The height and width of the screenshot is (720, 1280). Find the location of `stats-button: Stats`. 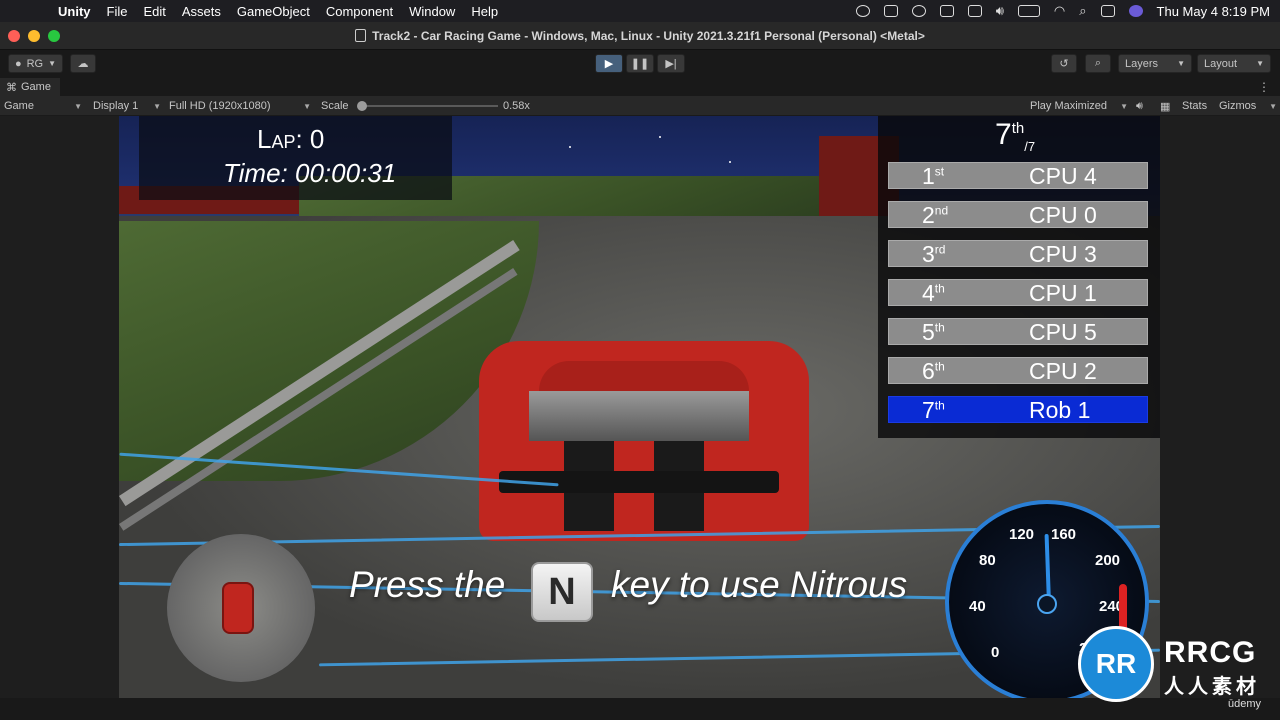

stats-button: Stats is located at coordinates (1194, 106).